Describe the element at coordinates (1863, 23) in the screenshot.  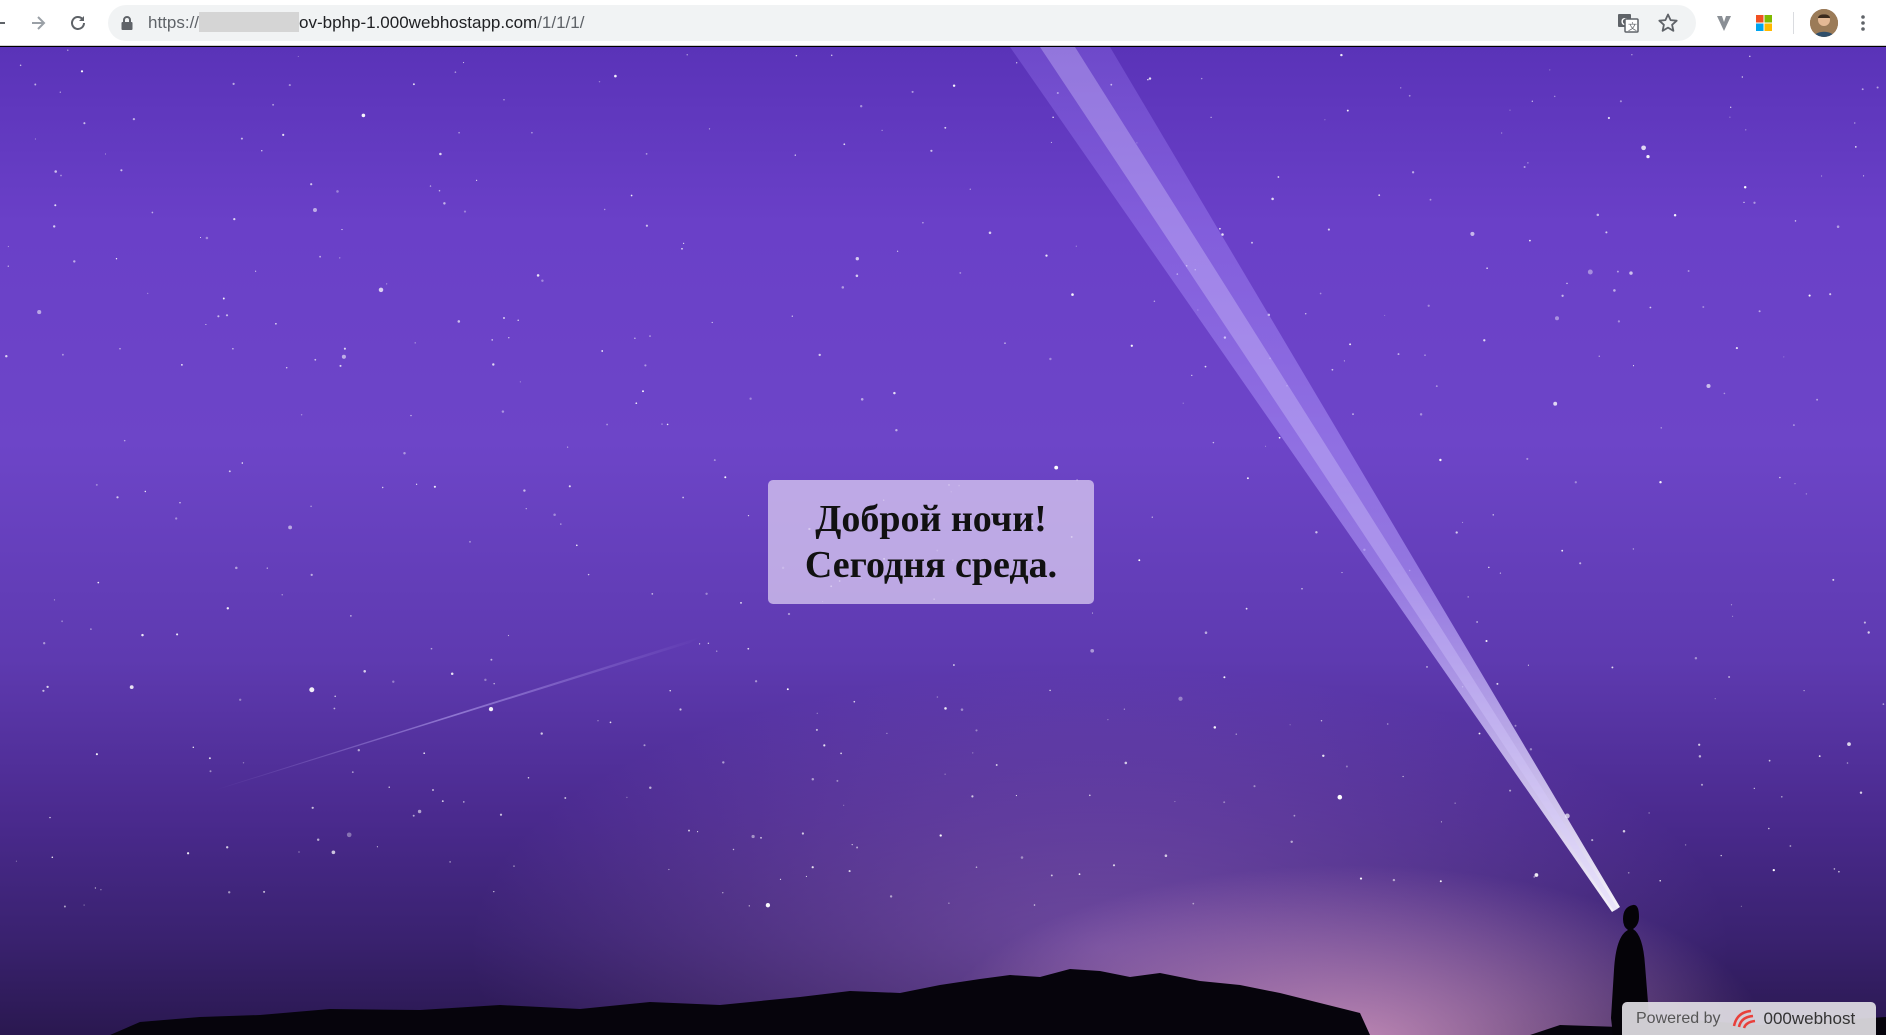
I see `more-vert-button` at that location.